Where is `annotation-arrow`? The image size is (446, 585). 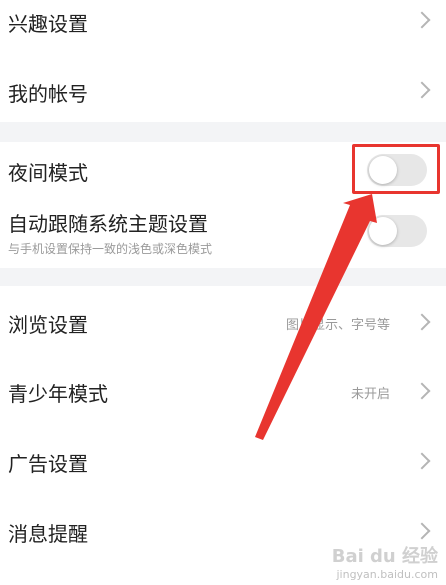
annotation-arrow is located at coordinates (316, 317).